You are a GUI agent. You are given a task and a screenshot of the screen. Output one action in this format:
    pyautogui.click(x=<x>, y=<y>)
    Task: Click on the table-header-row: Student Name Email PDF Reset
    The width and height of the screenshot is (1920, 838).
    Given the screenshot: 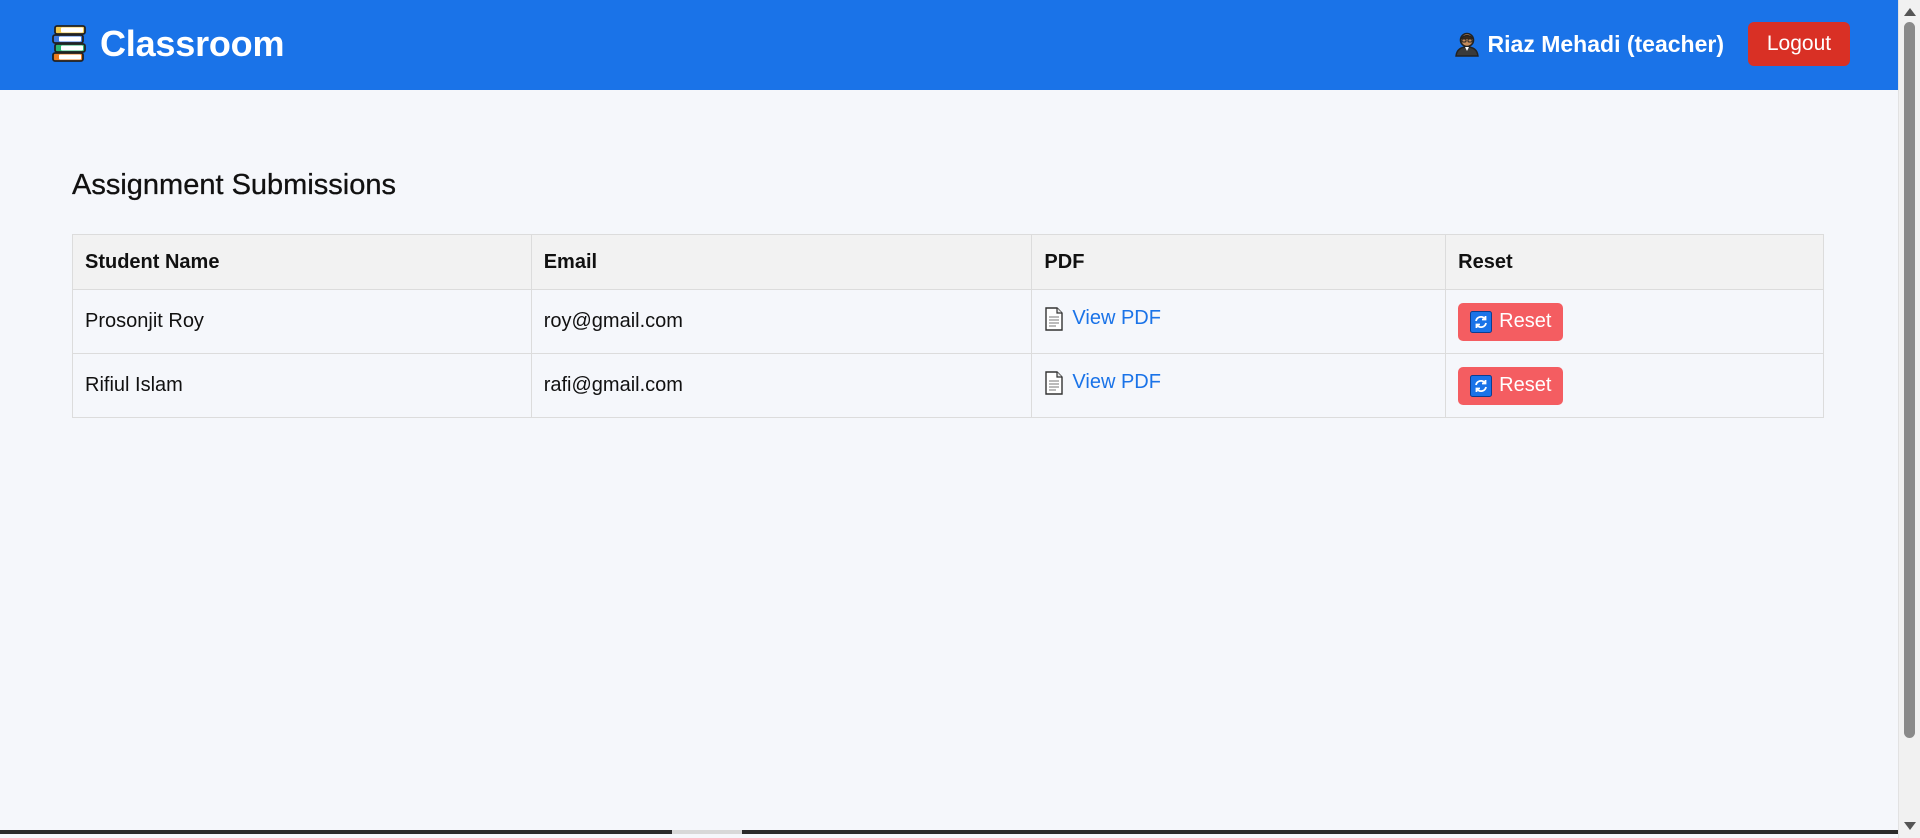 What is the action you would take?
    pyautogui.click(x=948, y=262)
    